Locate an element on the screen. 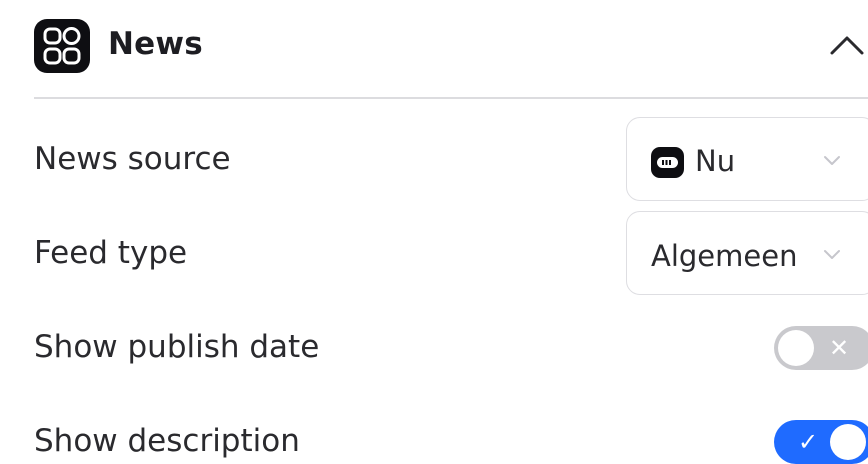  grid-apps-icon is located at coordinates (62, 46).